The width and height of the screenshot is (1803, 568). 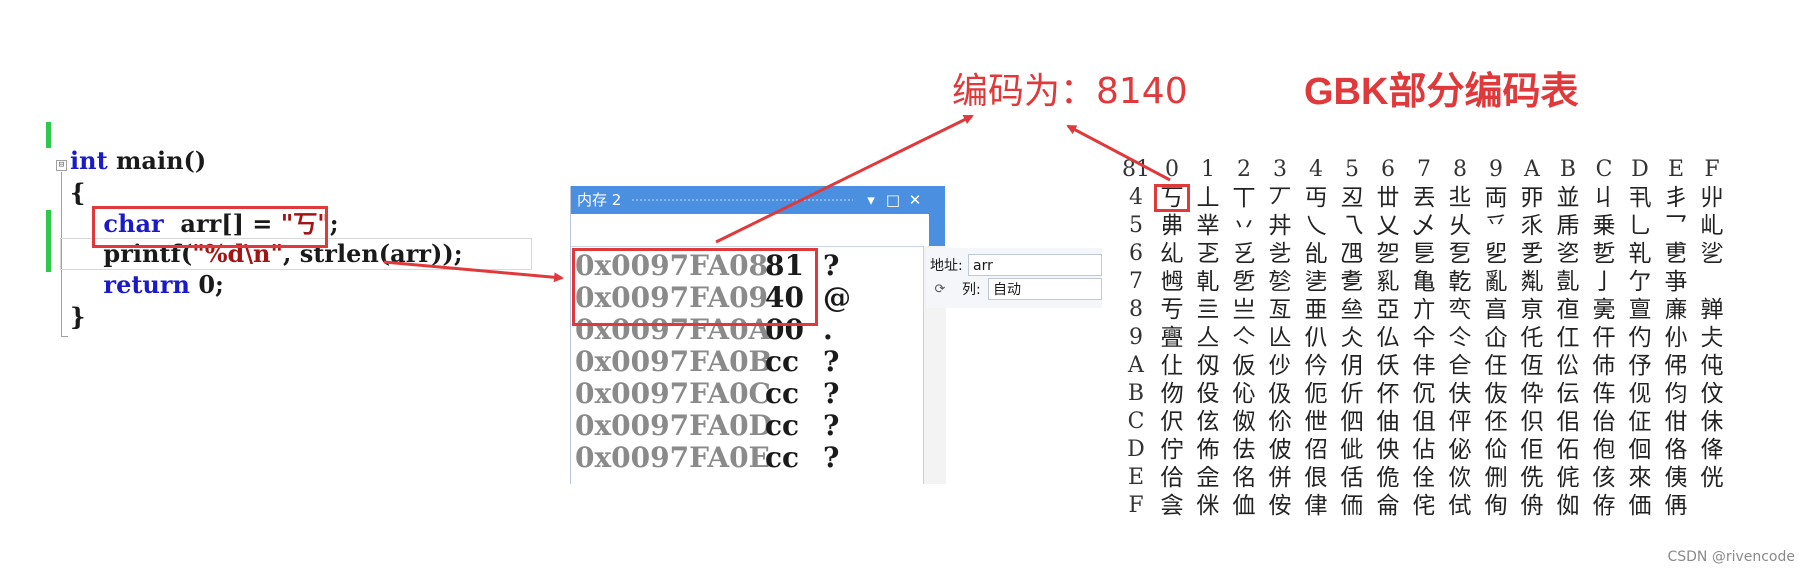 I want to click on gbk-cell: 亅, so click(x=1604, y=282).